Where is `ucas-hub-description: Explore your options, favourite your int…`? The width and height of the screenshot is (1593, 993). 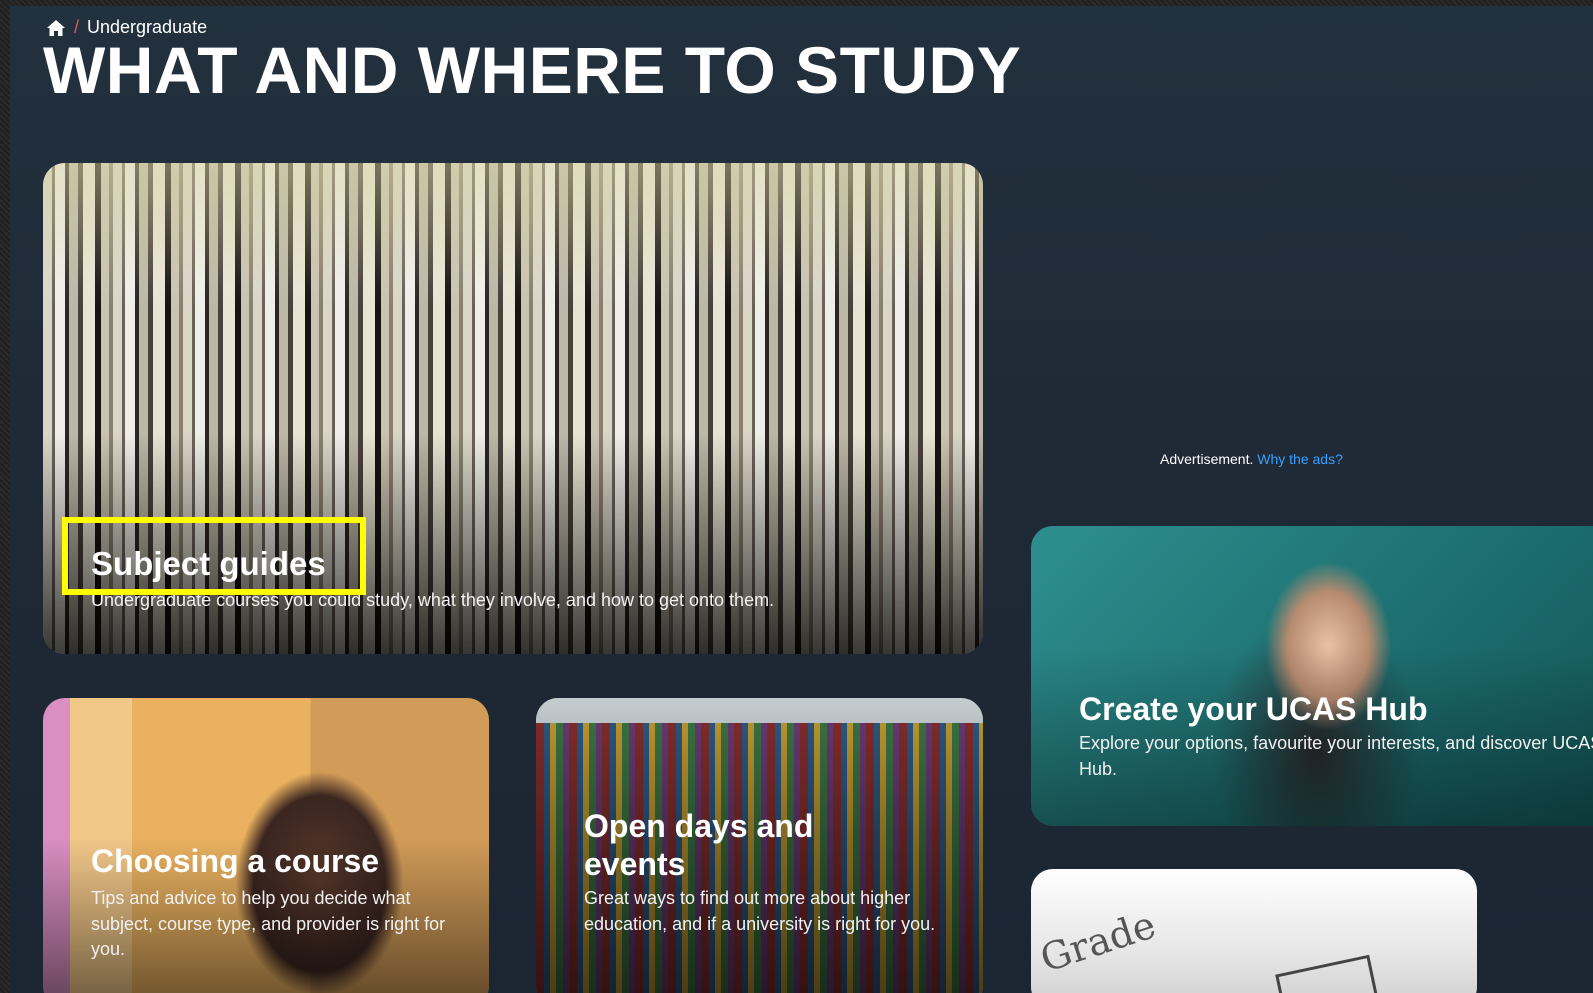 ucas-hub-description: Explore your options, favourite your int… is located at coordinates (1336, 756).